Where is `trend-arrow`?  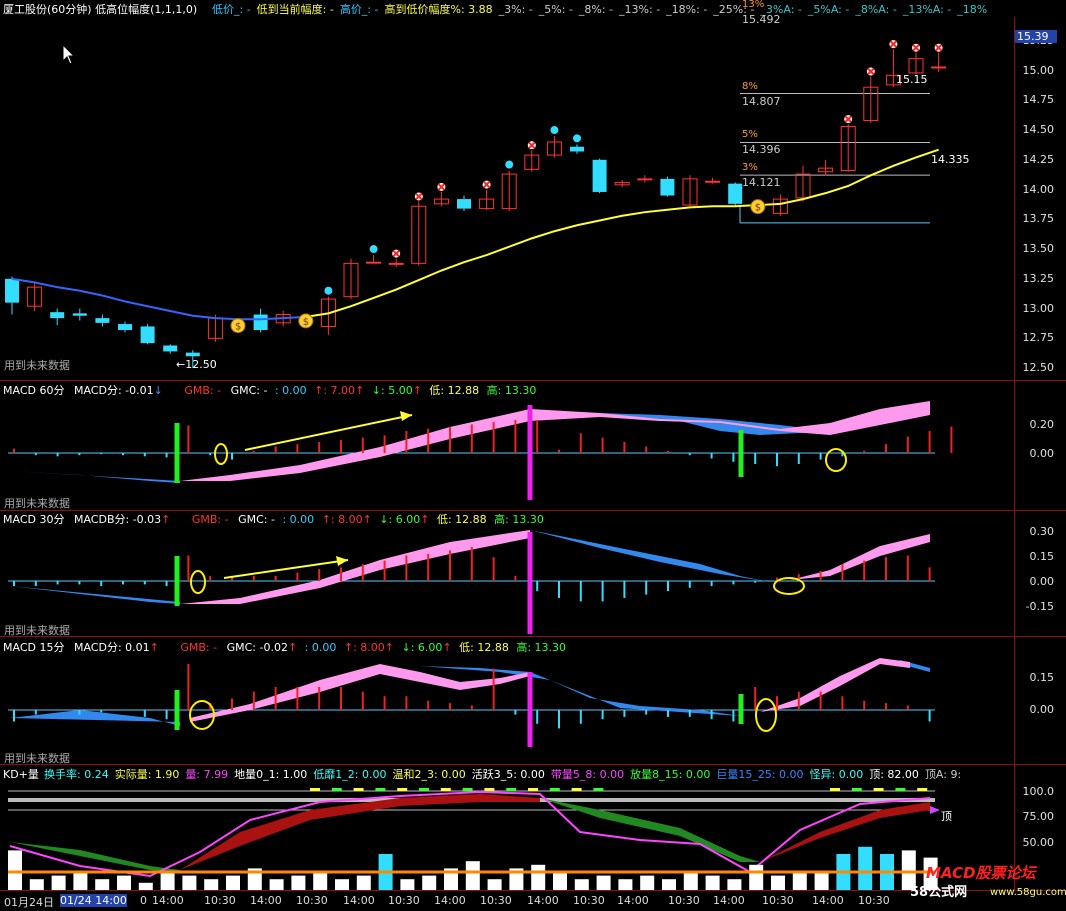 trend-arrow is located at coordinates (328, 432).